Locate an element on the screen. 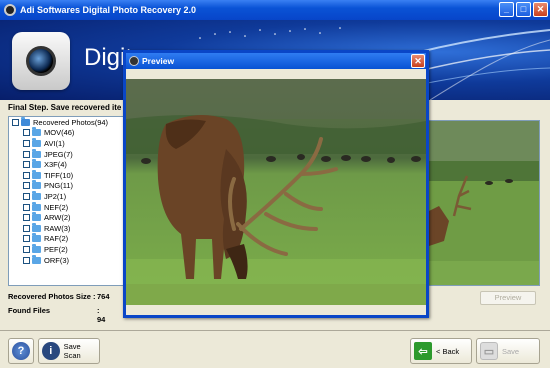 This screenshot has width=550, height=368. footer-divider is located at coordinates (275, 330).